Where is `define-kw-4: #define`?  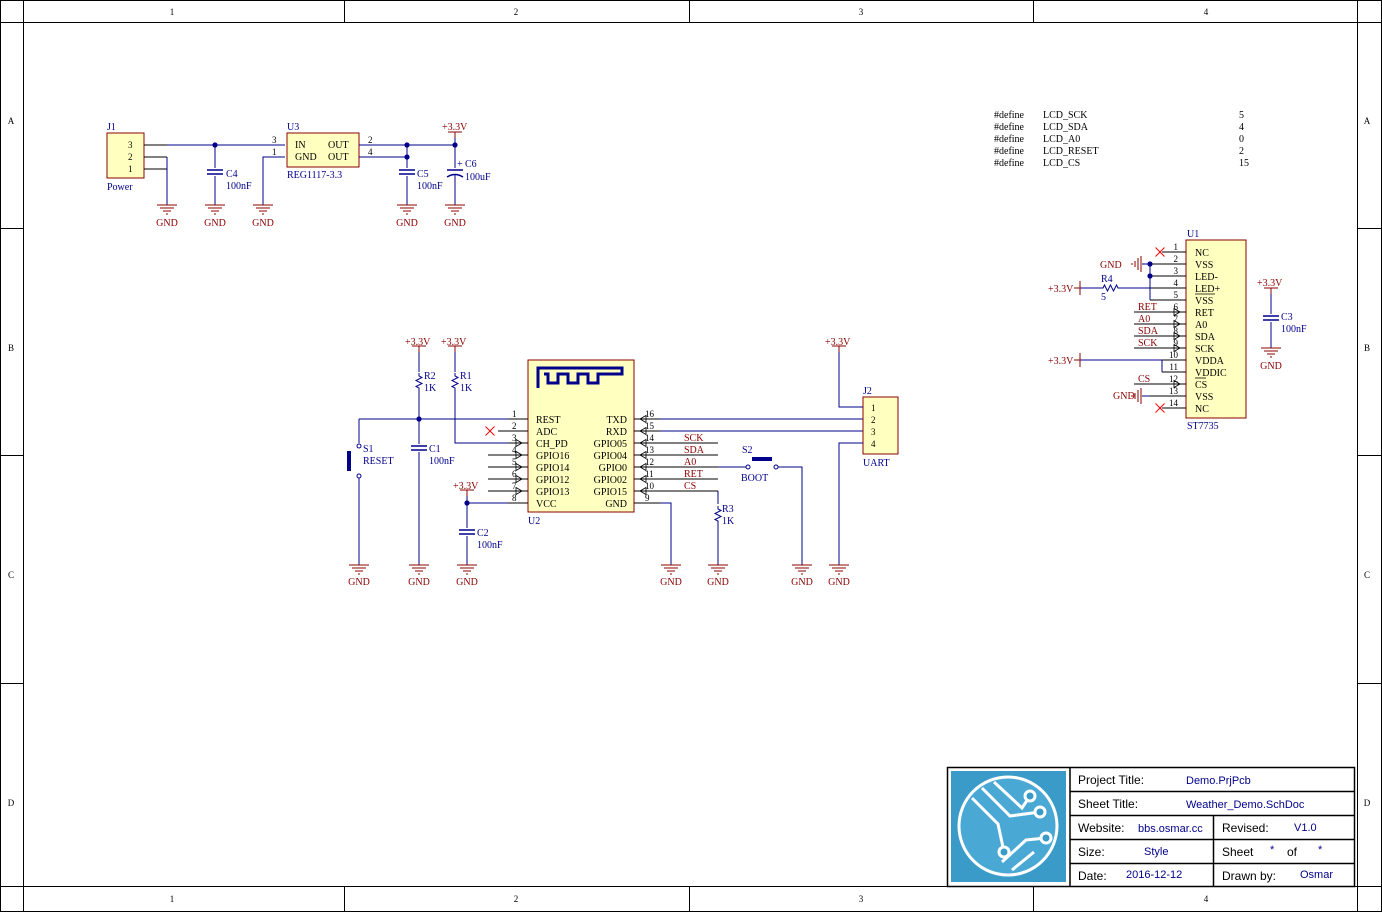 define-kw-4: #define is located at coordinates (1009, 163).